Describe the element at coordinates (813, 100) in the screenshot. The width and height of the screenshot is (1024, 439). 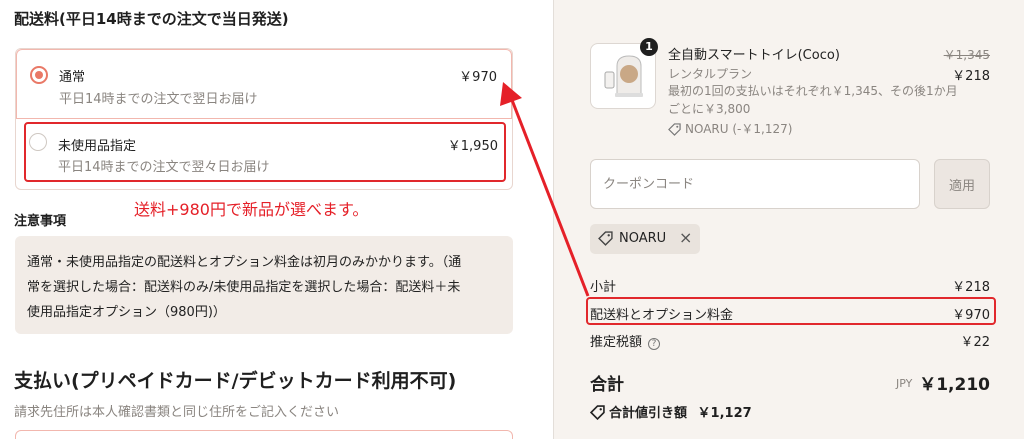
I see `product-description: 最初の1回の支払いはそれぞれ￥1,345、その後1か月ごとに￥3,800` at that location.